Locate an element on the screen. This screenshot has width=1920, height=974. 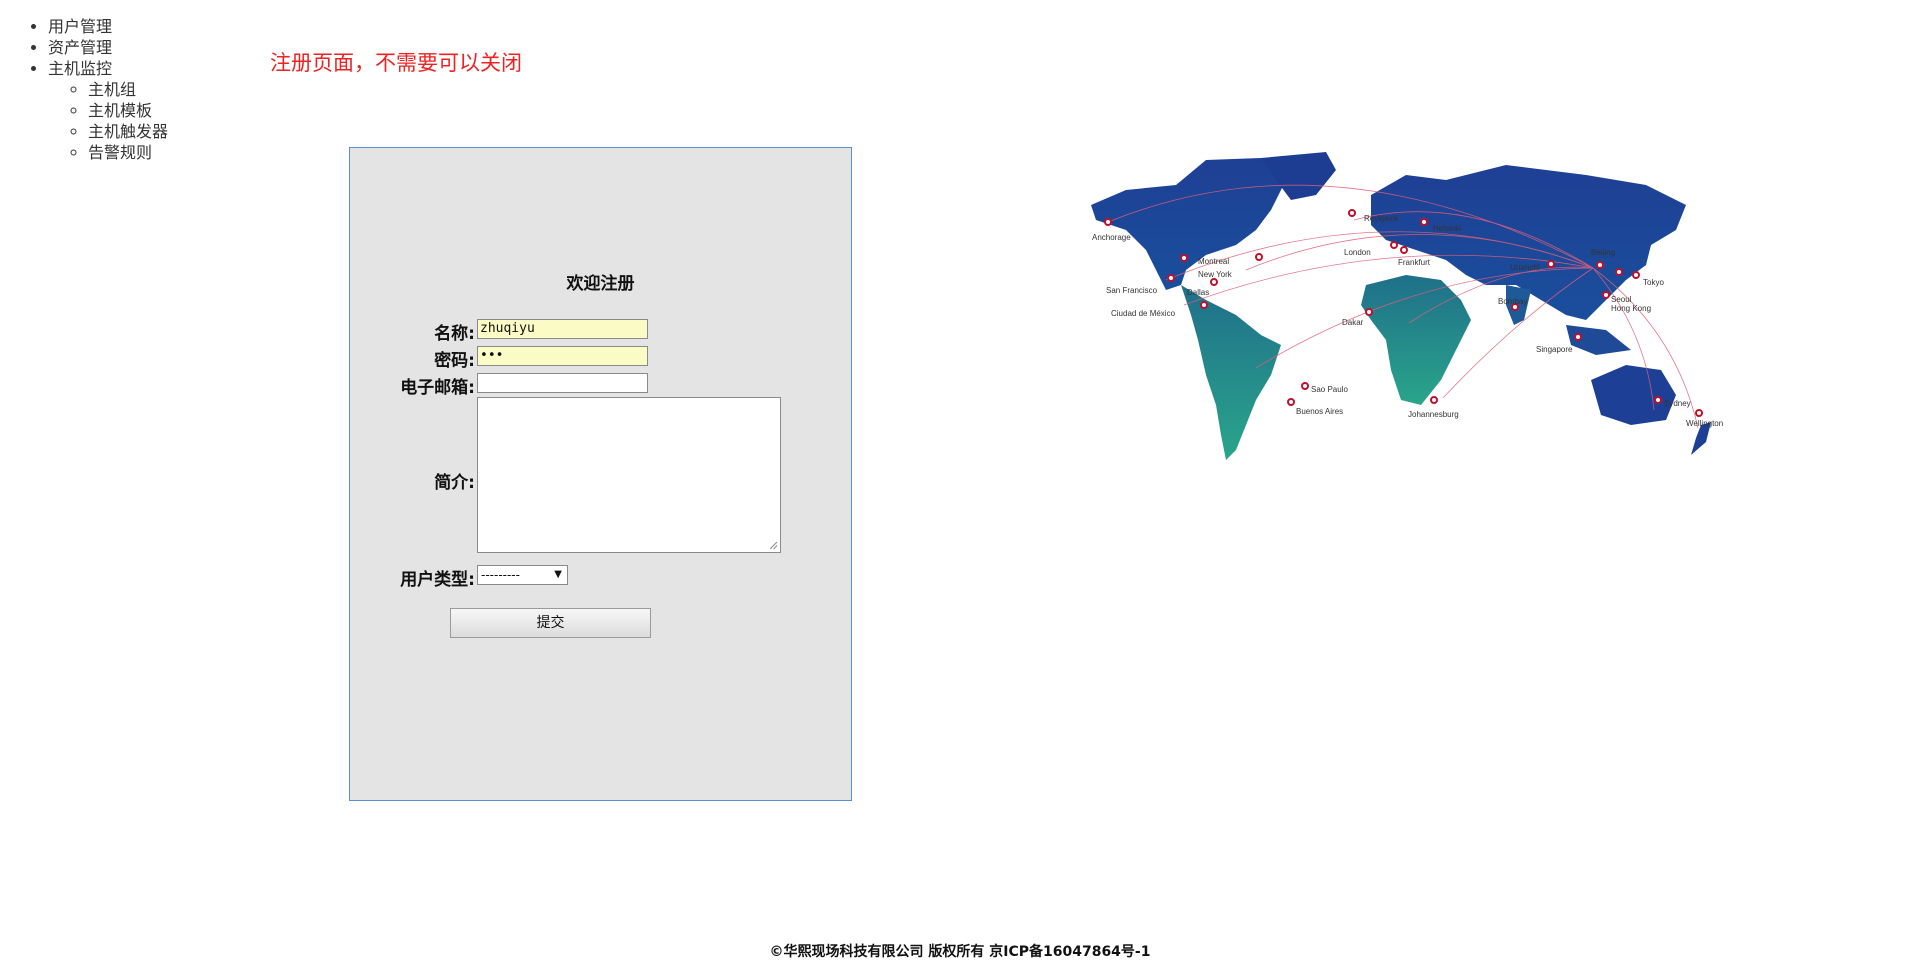
password-label: 密码: is located at coordinates (454, 361).